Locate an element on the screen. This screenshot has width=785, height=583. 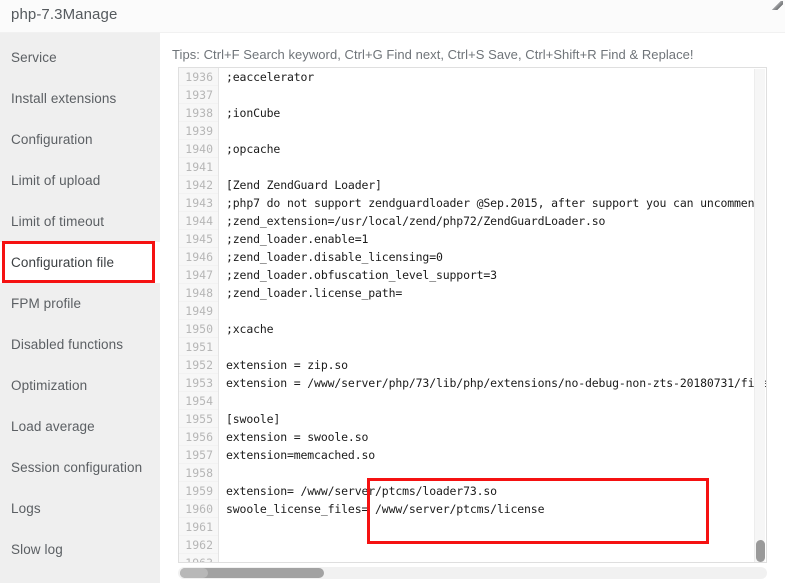
sidebar-item-limit-of-timeout: Limit of timeout is located at coordinates (80, 221).